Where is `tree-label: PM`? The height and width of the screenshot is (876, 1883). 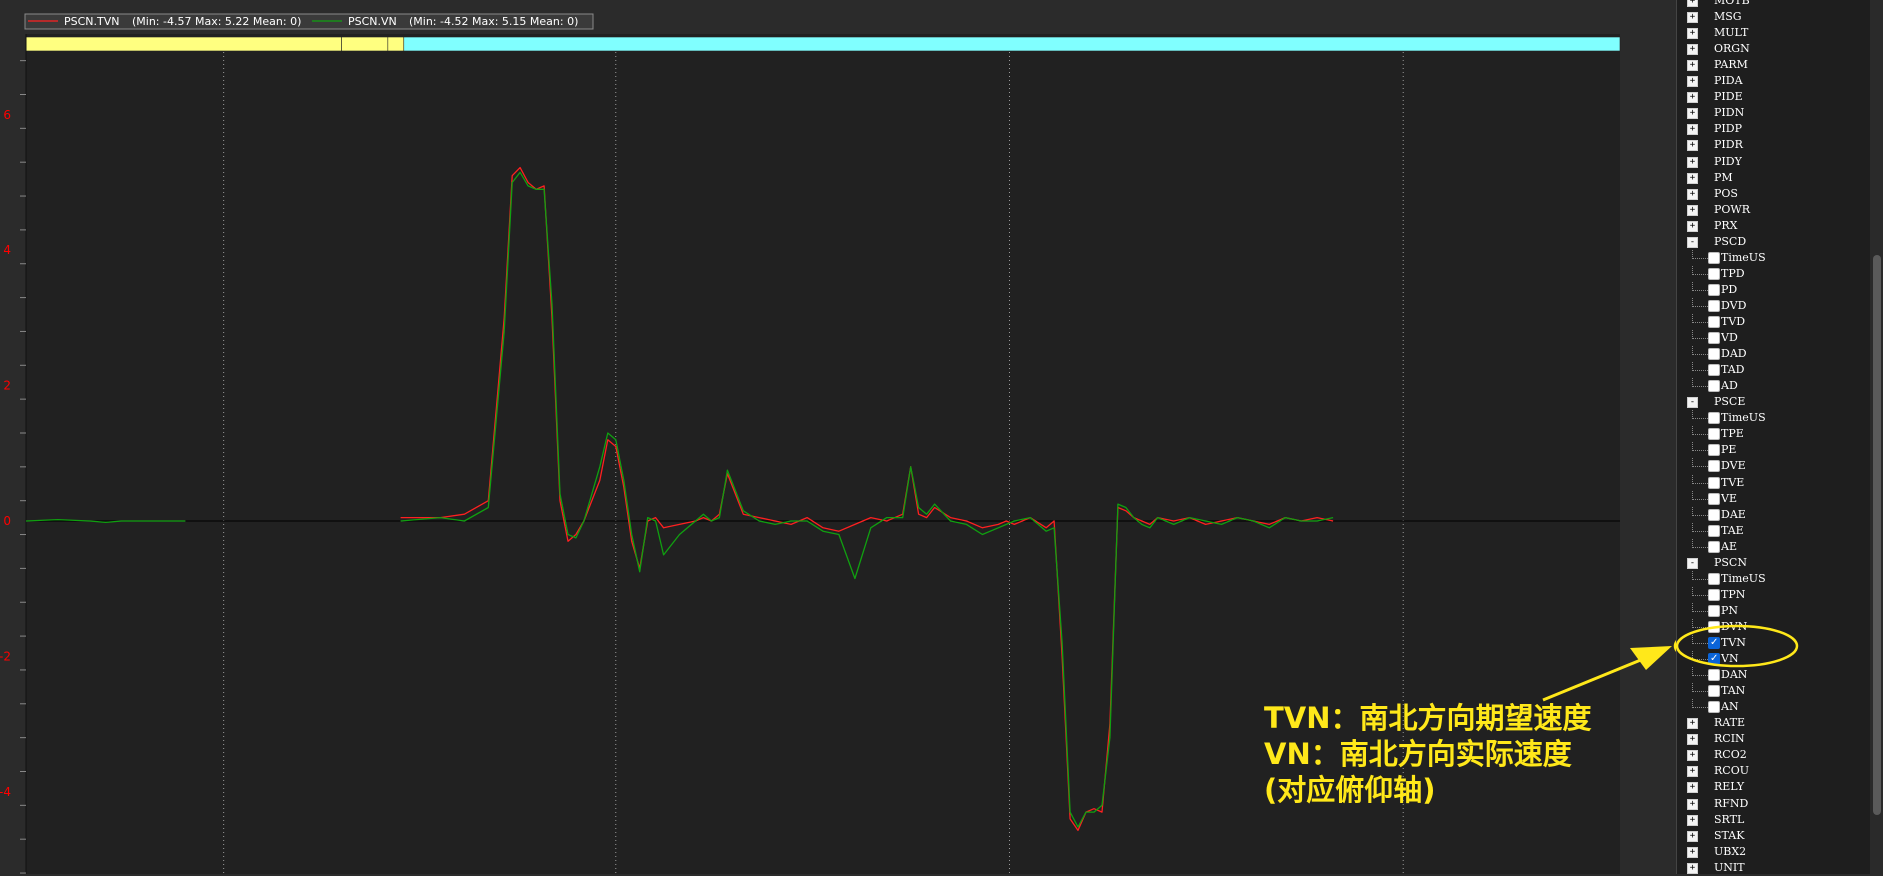
tree-label: PM is located at coordinates (1723, 177).